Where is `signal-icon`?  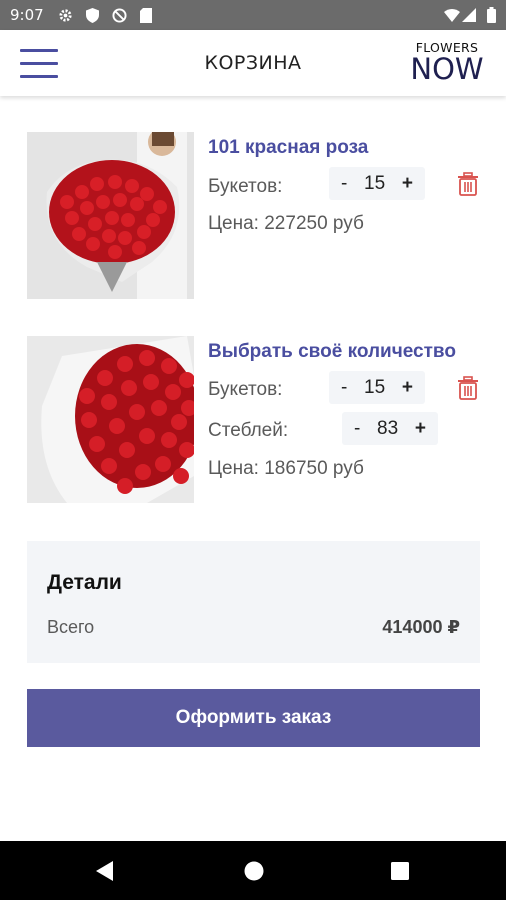 signal-icon is located at coordinates (469, 15).